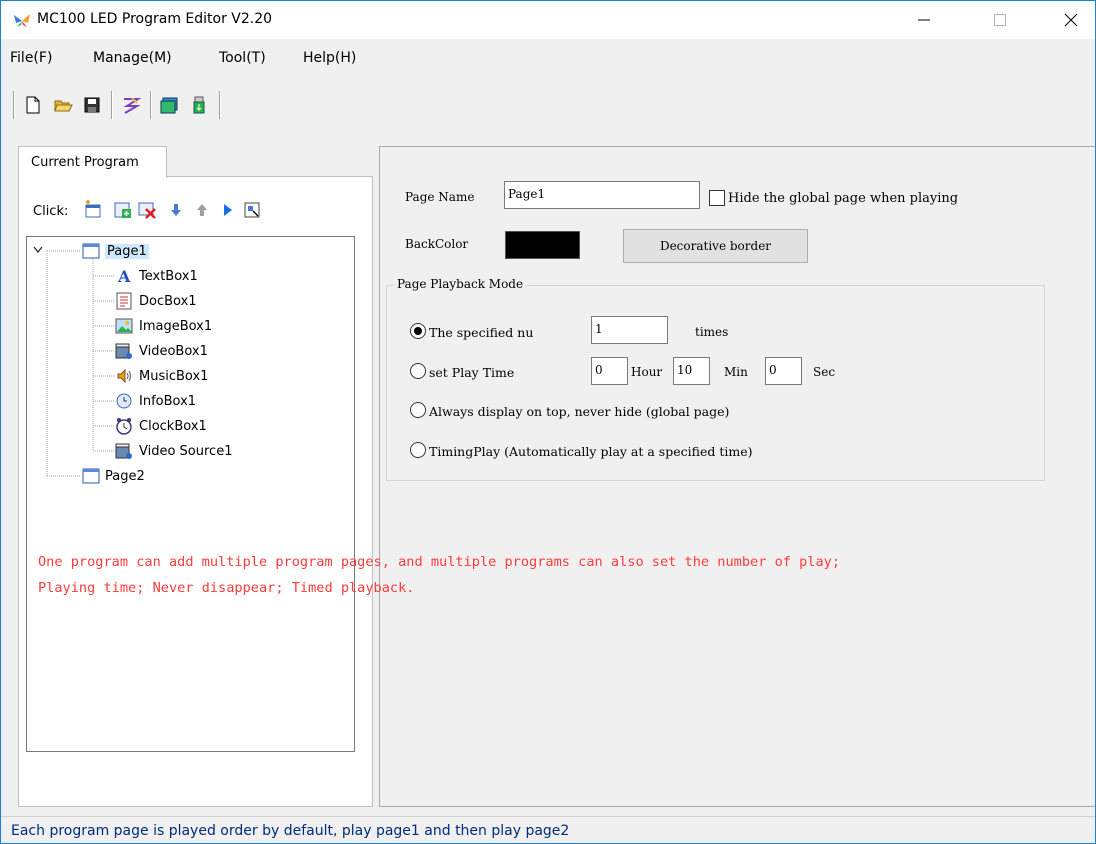  Describe the element at coordinates (783, 371) in the screenshot. I see `sec-input: 0` at that location.